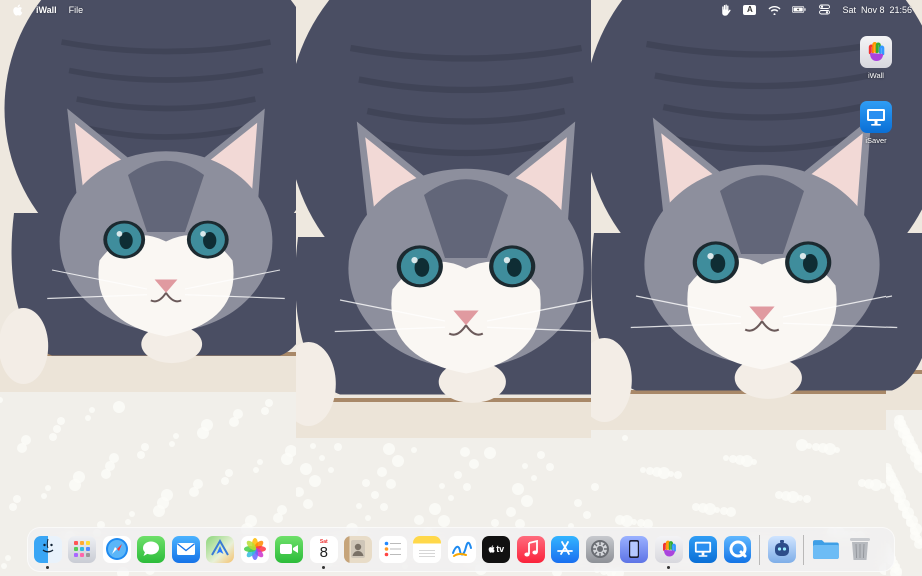  I want to click on desktop-icon-label: iSaver, so click(876, 140).